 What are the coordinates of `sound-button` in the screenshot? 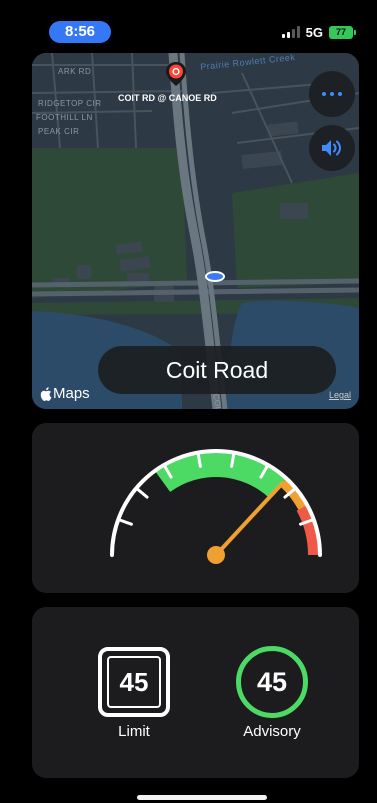 It's located at (332, 148).